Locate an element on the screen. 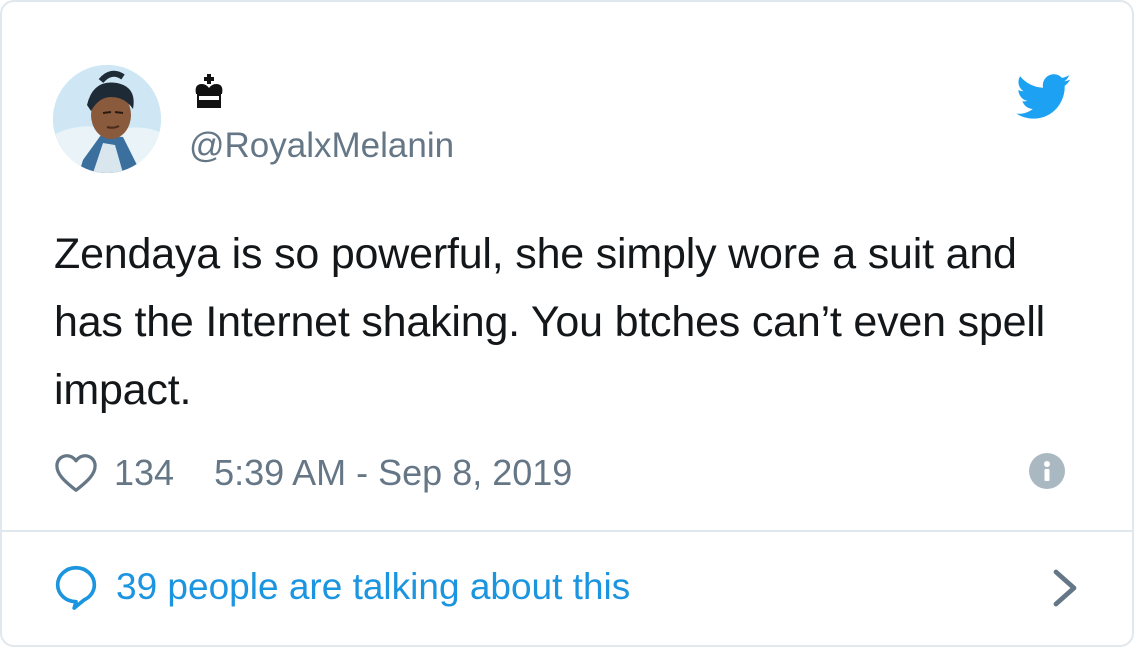 The width and height of the screenshot is (1134, 647). heart-icon is located at coordinates (78, 473).